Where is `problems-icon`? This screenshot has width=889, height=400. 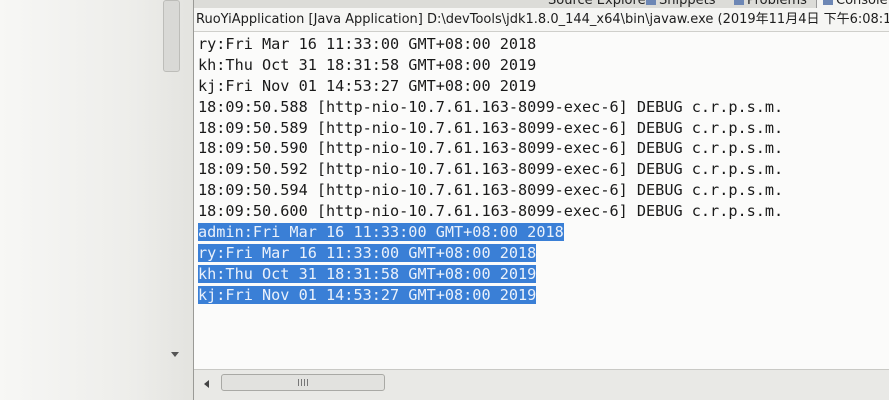
problems-icon is located at coordinates (739, 2).